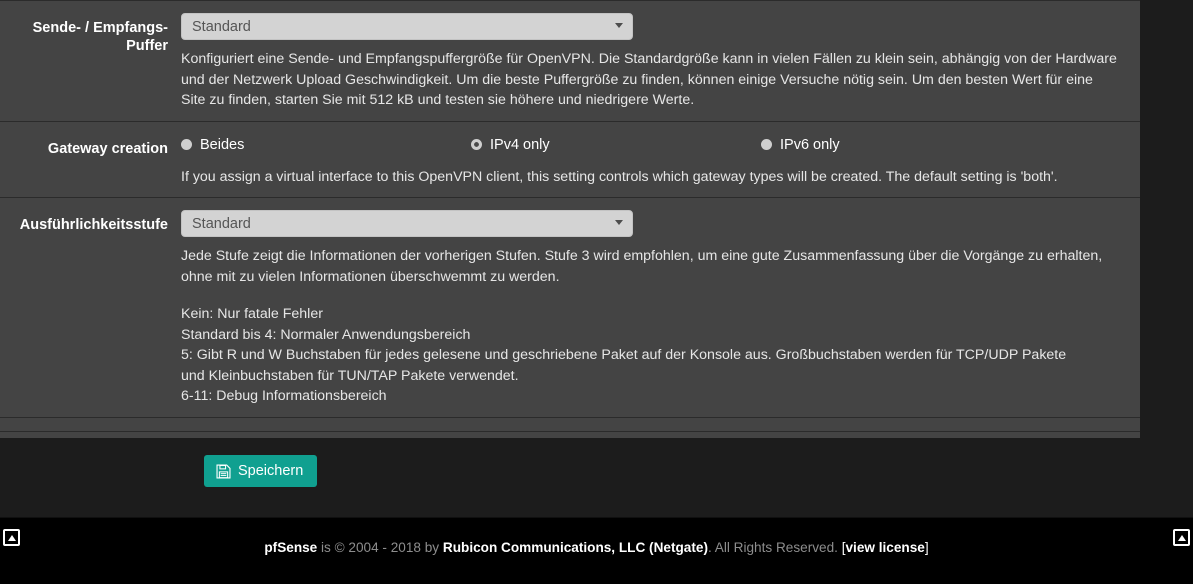 The width and height of the screenshot is (1193, 584). Describe the element at coordinates (407, 26) in the screenshot. I see `send-receive-buffer-select: Standard` at that location.